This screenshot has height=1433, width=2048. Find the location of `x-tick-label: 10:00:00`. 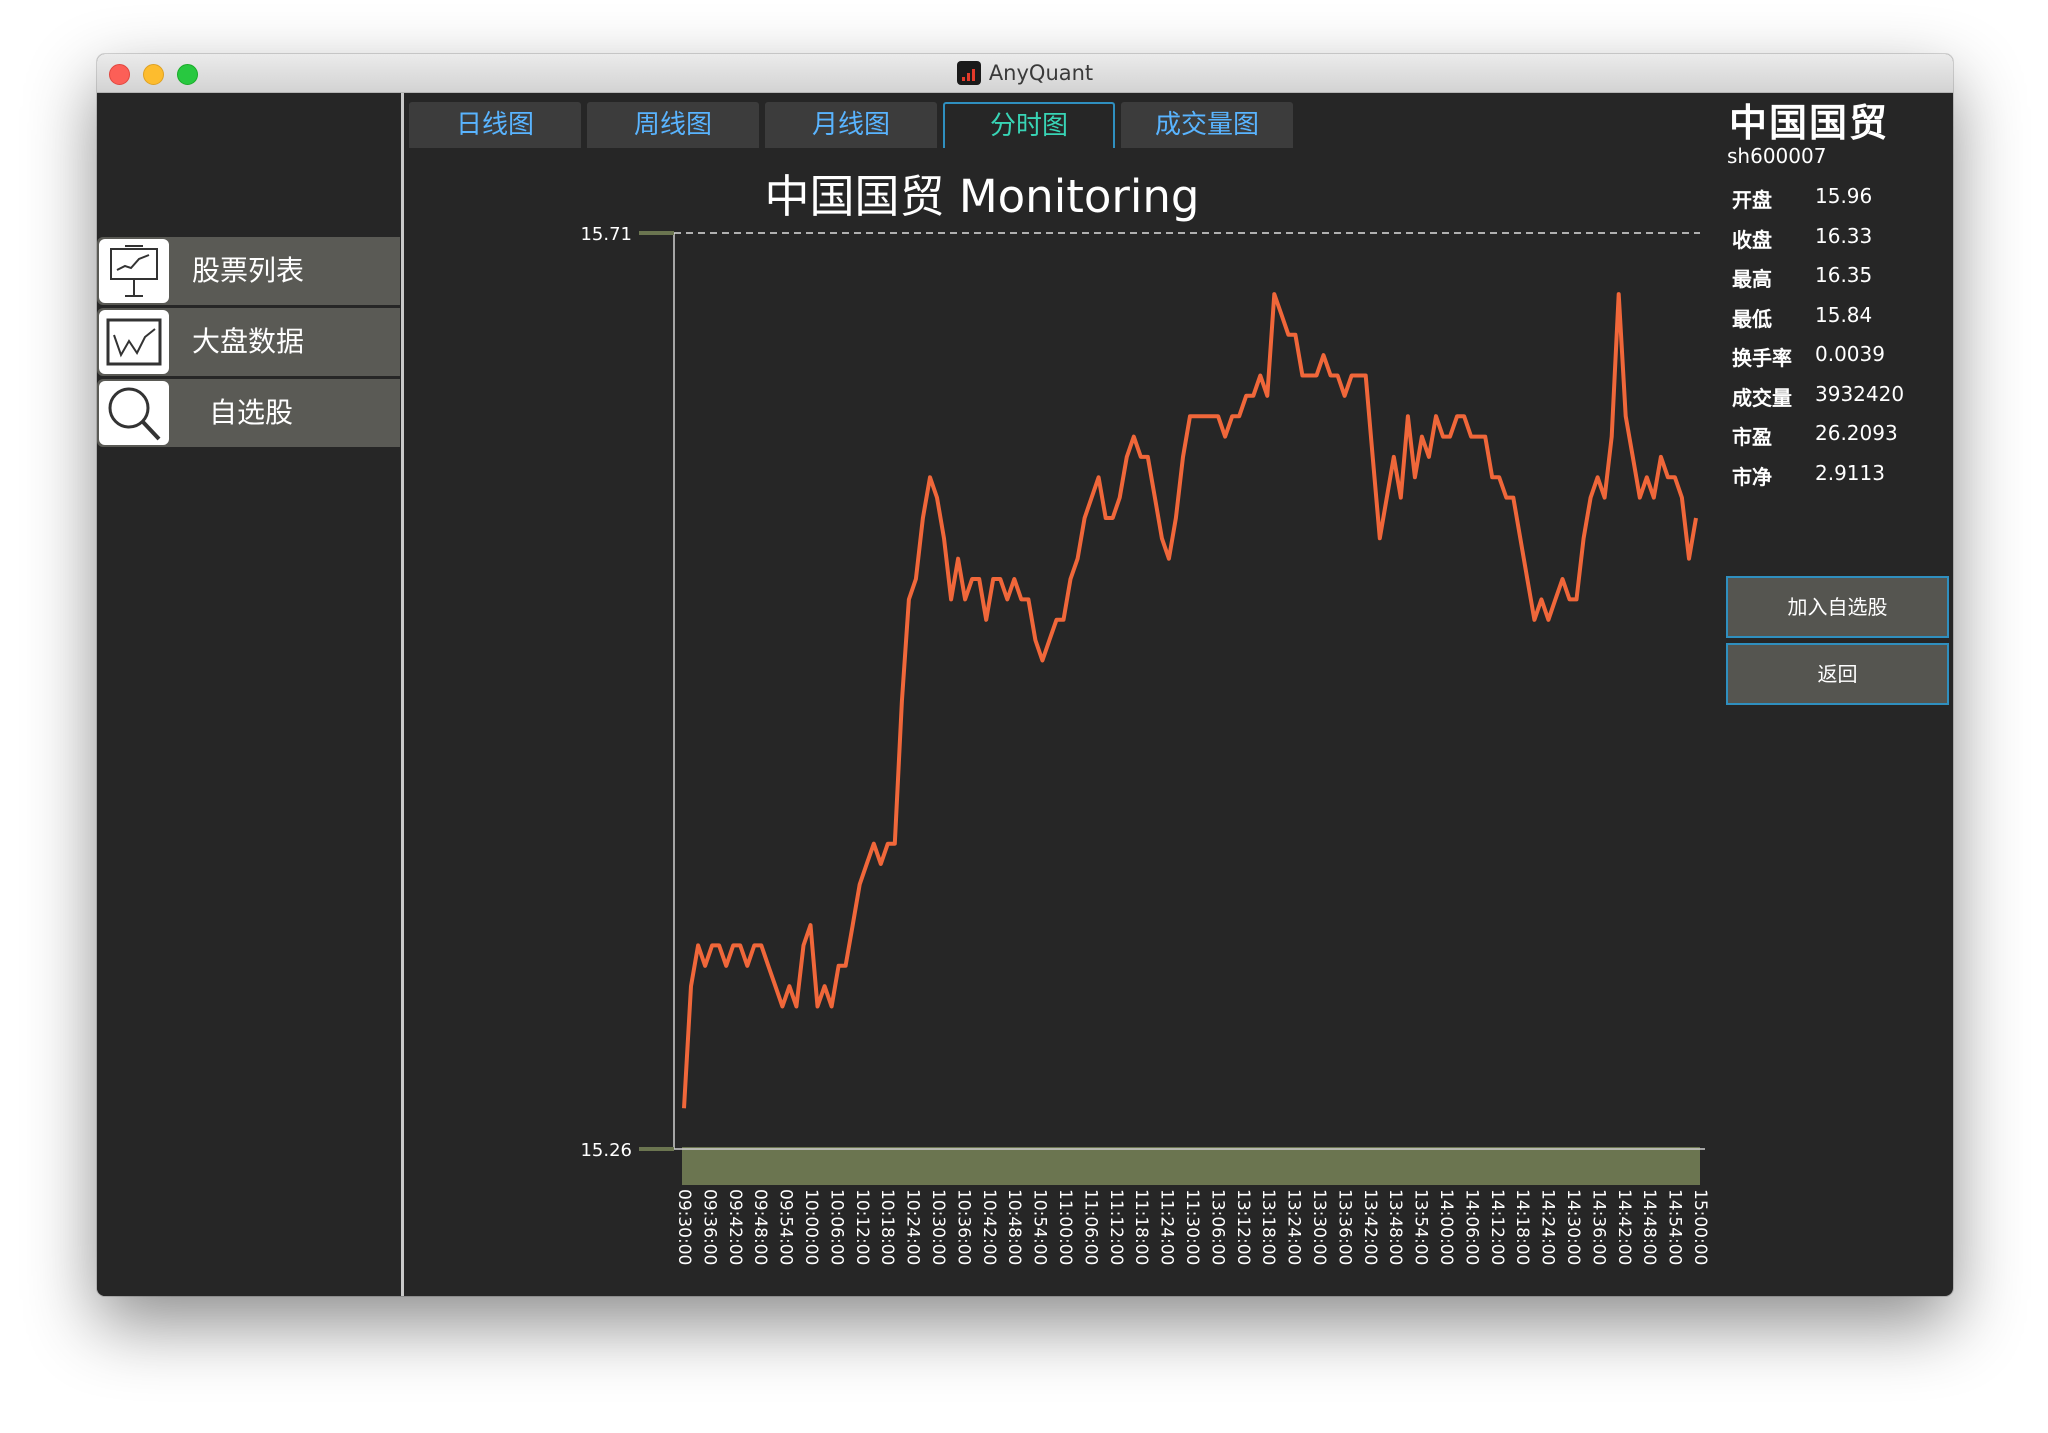

x-tick-label: 10:00:00 is located at coordinates (811, 1227).